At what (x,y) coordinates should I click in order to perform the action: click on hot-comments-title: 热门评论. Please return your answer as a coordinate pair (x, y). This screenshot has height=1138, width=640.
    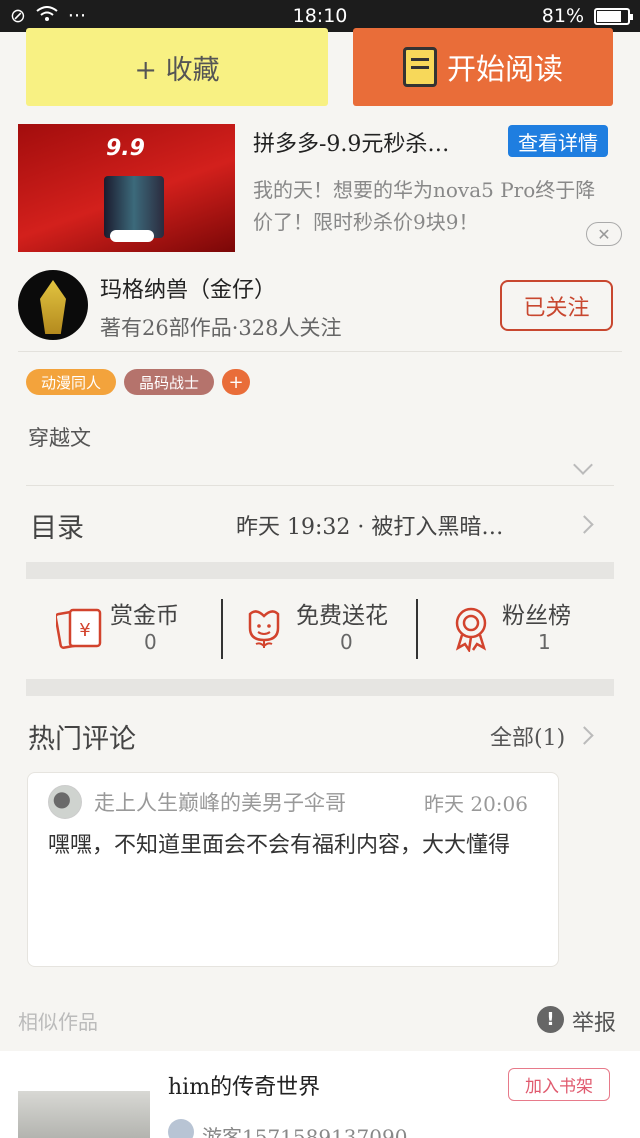
    Looking at the image, I should click on (82, 739).